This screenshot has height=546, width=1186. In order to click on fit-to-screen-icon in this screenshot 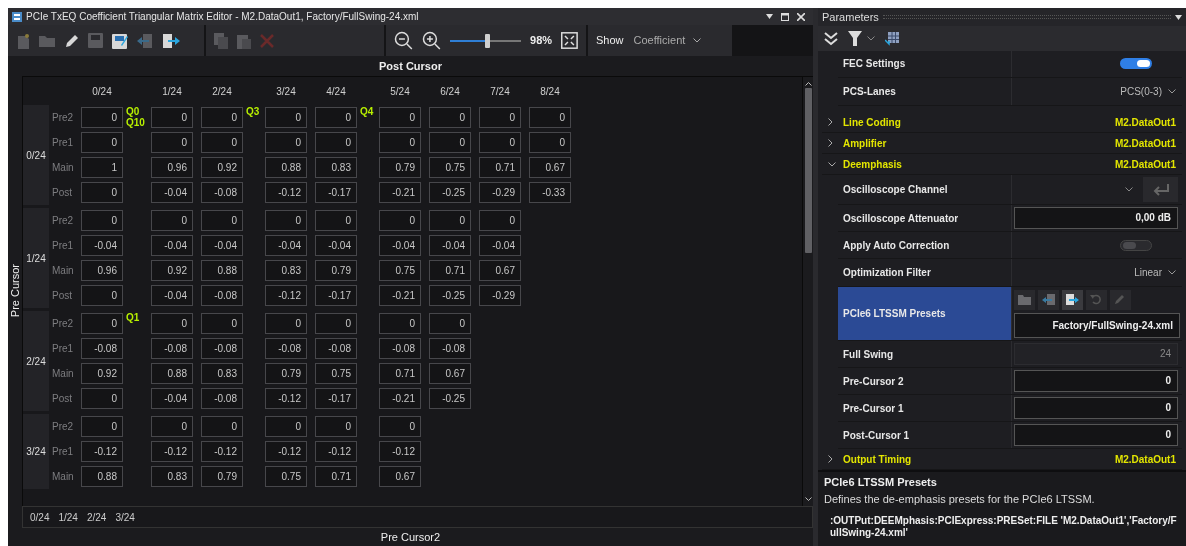, I will do `click(569, 40)`.